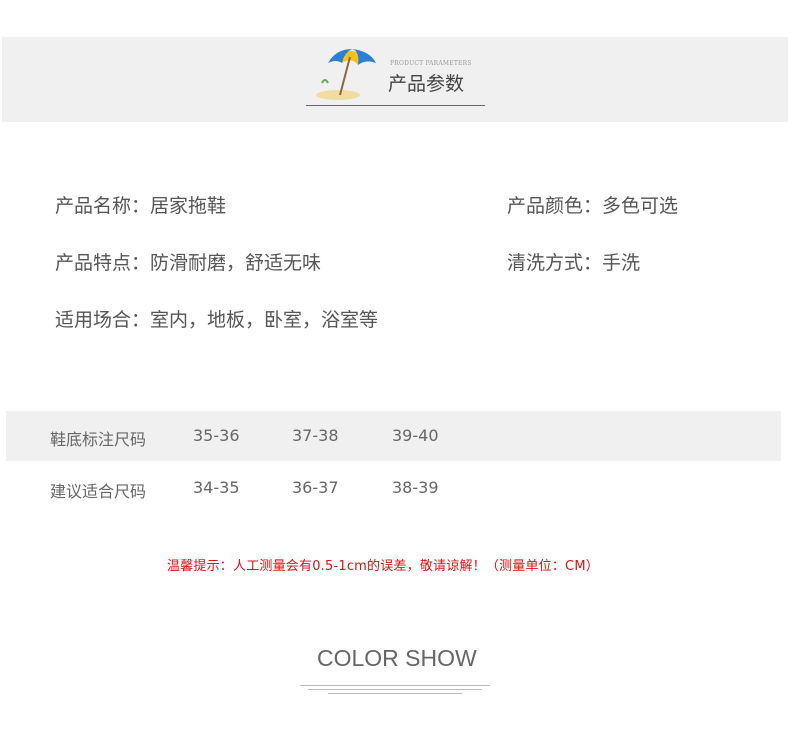  I want to click on param-usage: 适用场合：室内，地板，卧室，浴室等, so click(217, 320).